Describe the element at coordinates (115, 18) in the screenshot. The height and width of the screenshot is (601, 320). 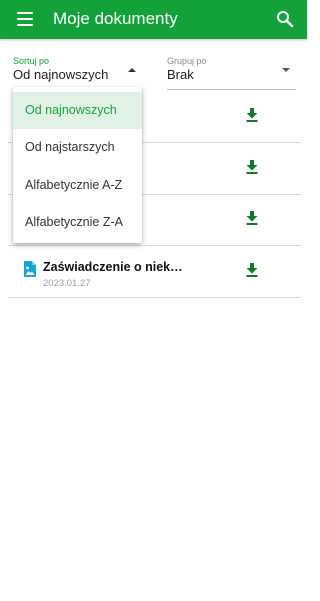
I see `page-title: Moje dokumenty` at that location.